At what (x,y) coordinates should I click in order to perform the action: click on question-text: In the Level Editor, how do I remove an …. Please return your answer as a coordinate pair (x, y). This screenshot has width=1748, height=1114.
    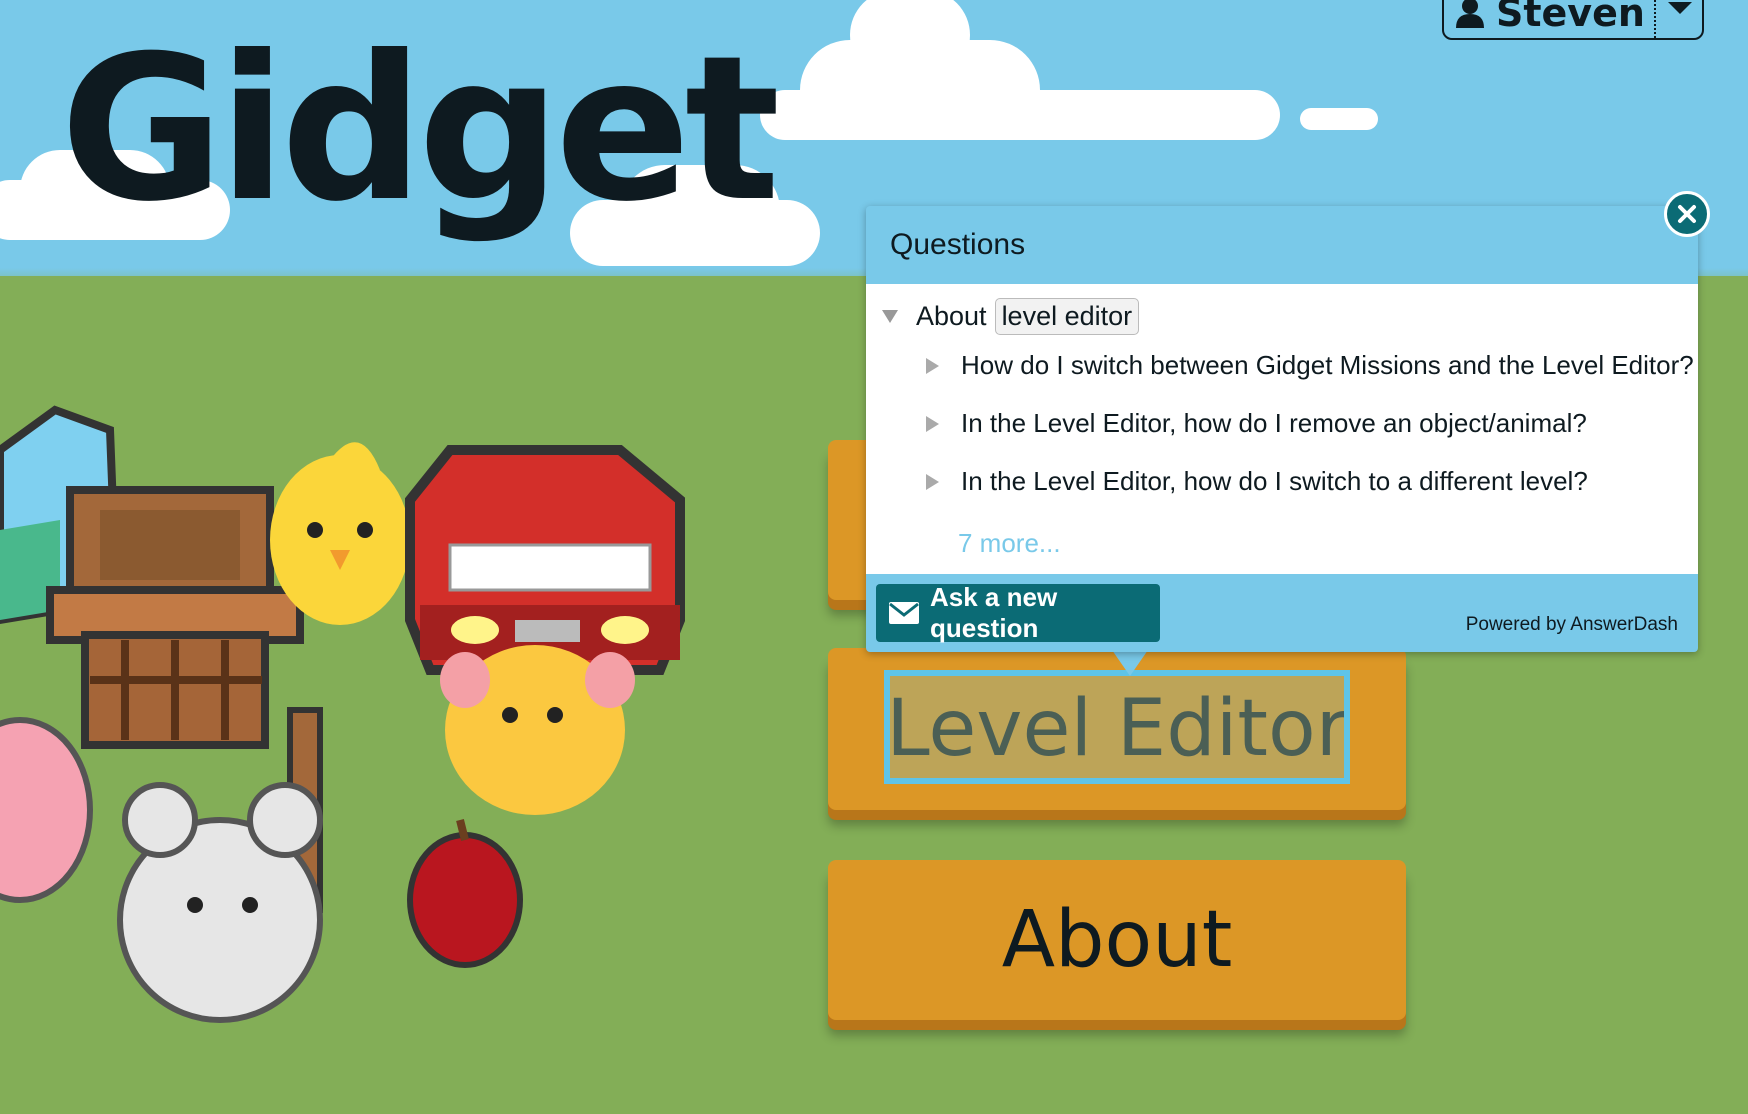
    Looking at the image, I should click on (1274, 423).